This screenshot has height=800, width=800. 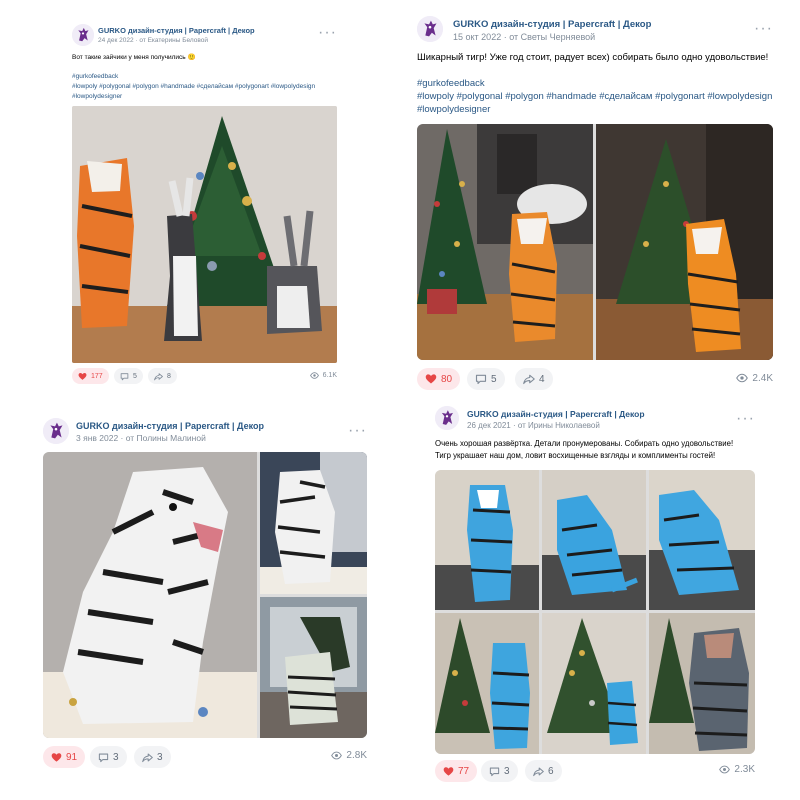 I want to click on post-actions: 177 5 8 6.1K, so click(x=204, y=379).